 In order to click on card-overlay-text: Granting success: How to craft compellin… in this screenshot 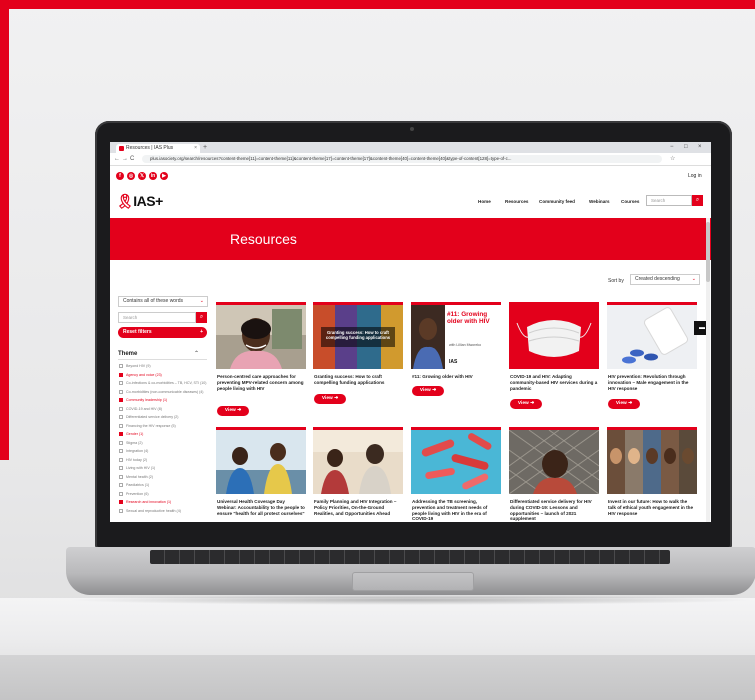, I will do `click(358, 335)`.